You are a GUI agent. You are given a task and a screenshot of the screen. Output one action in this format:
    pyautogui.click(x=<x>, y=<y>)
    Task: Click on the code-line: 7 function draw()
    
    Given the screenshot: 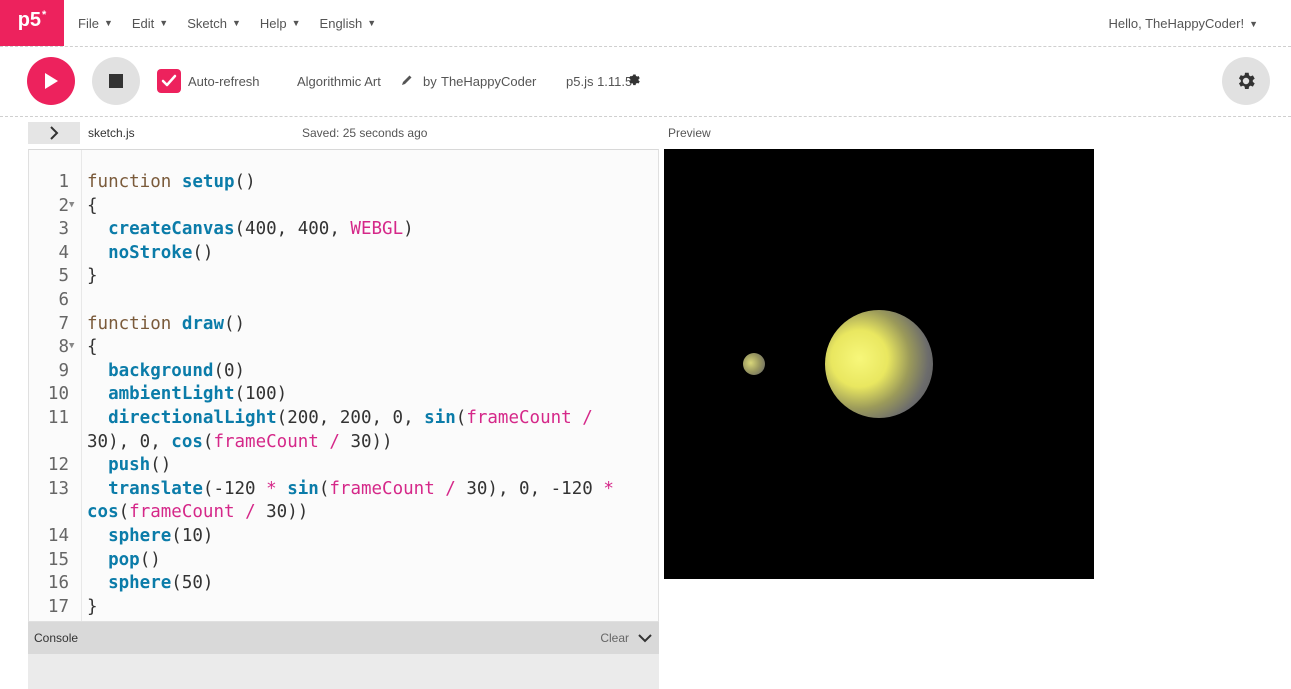 What is the action you would take?
    pyautogui.click(x=343, y=325)
    